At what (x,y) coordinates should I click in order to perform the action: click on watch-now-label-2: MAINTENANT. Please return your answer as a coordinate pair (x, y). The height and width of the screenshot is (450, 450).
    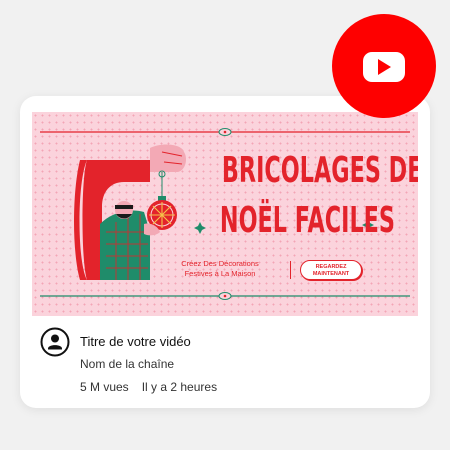
    Looking at the image, I should click on (331, 273).